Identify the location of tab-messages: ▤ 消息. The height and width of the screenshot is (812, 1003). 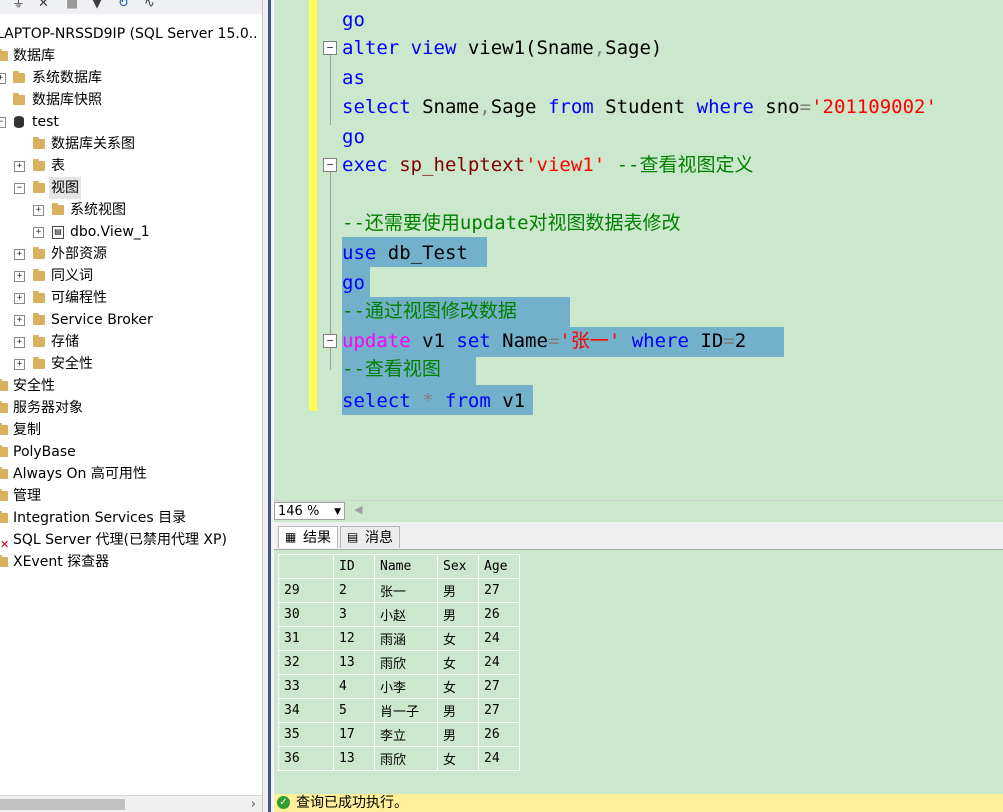
(370, 537).